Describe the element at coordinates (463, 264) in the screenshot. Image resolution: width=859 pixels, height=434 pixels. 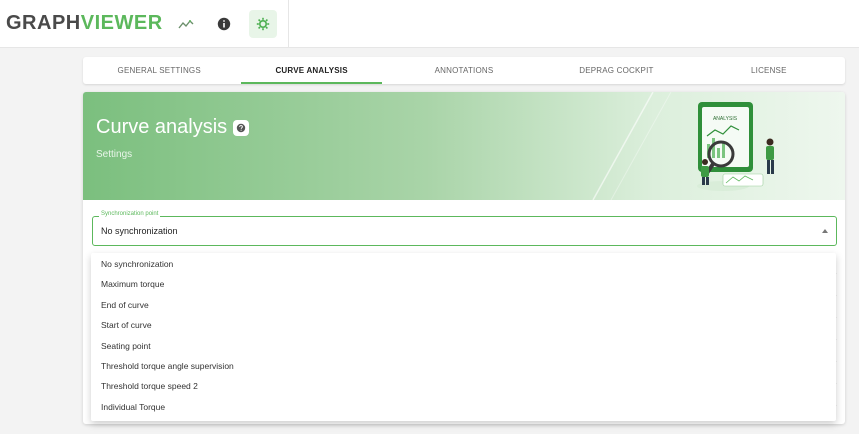
I see `option-no-synchronization: No synchronization` at that location.